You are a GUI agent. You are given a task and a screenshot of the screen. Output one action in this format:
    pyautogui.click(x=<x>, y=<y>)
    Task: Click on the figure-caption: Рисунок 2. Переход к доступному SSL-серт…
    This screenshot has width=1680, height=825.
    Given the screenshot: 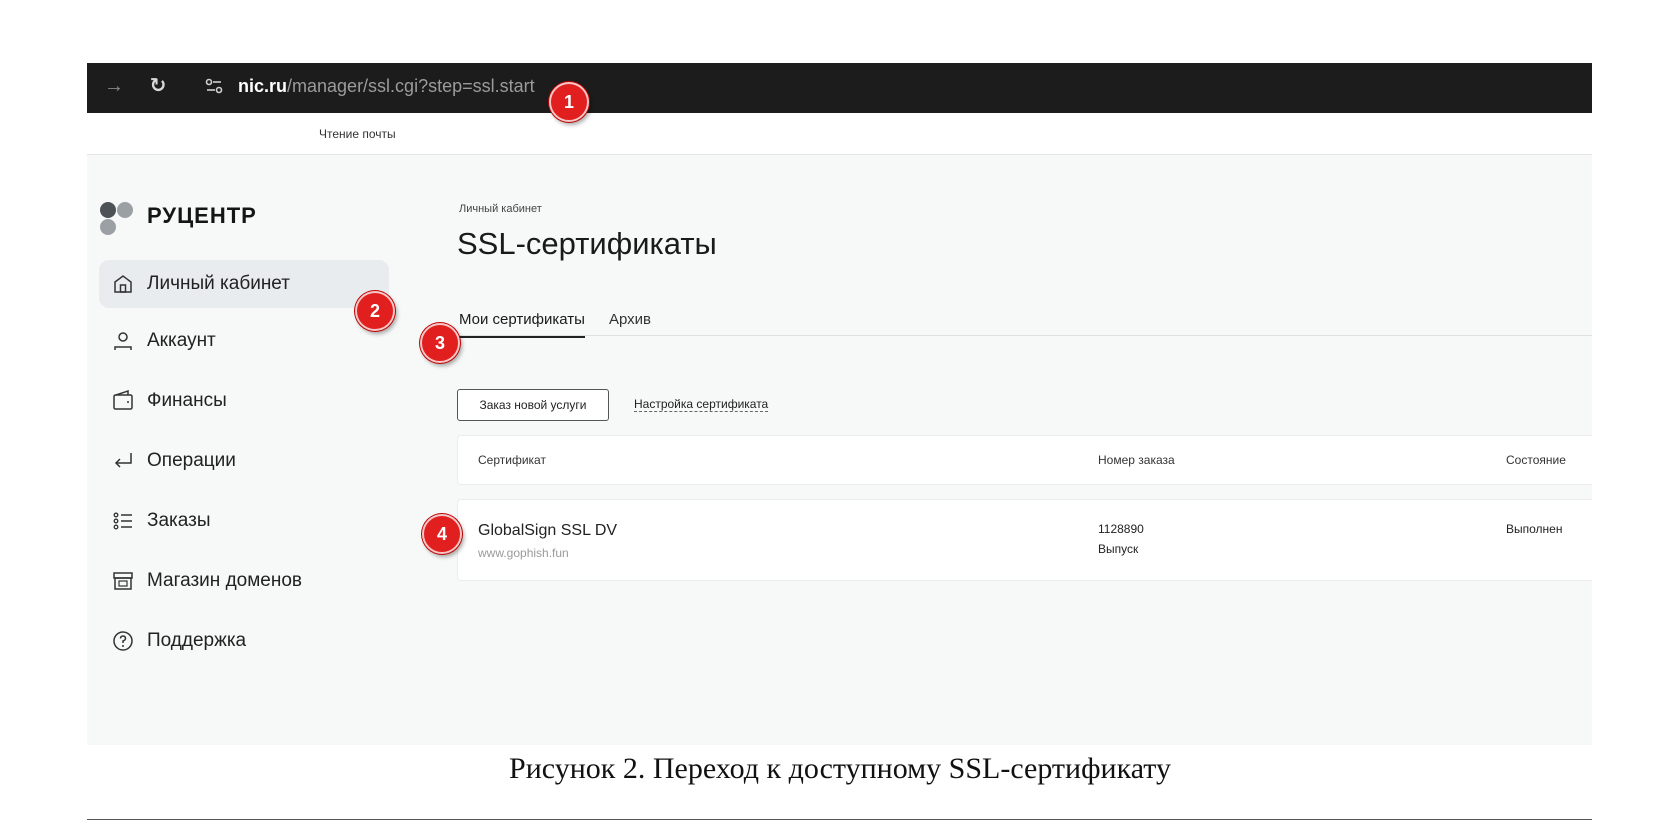 What is the action you would take?
    pyautogui.click(x=840, y=768)
    